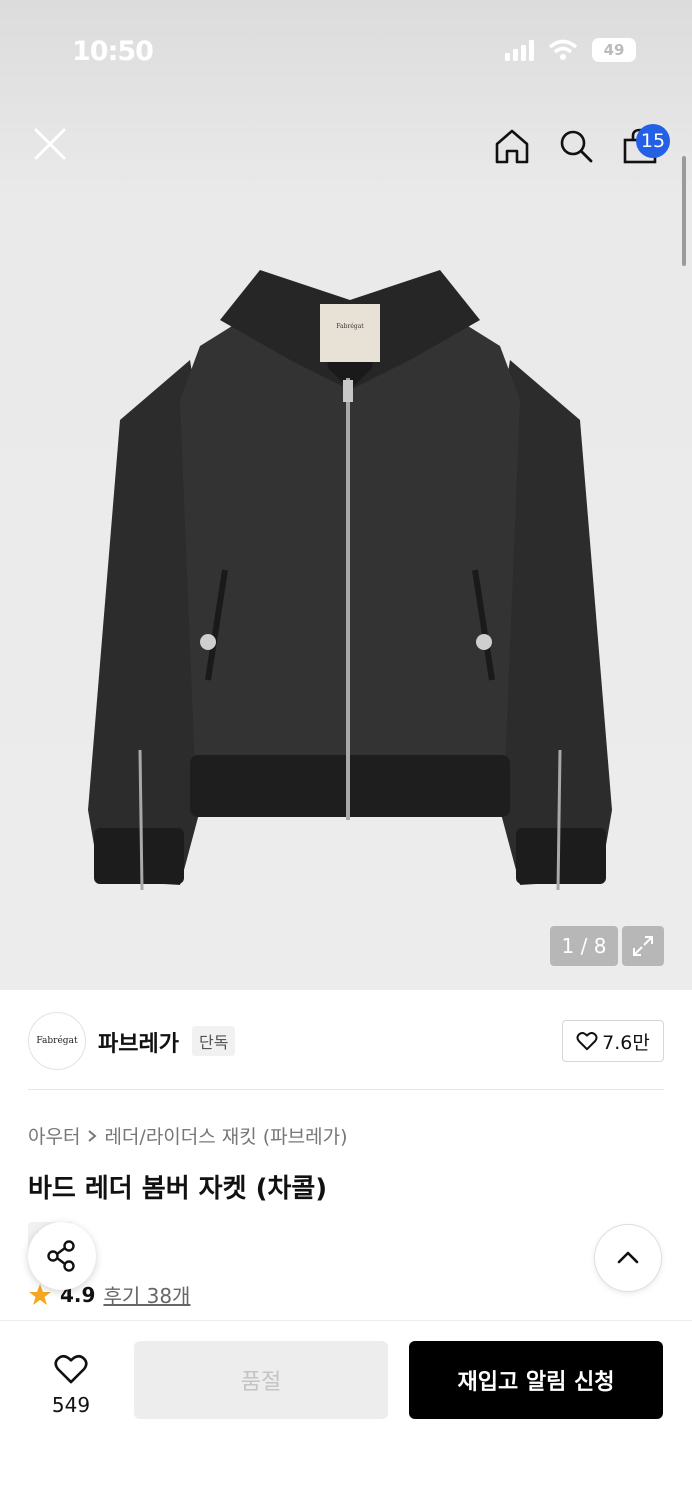 This screenshot has width=692, height=1500. I want to click on scroll-top-button, so click(628, 1258).